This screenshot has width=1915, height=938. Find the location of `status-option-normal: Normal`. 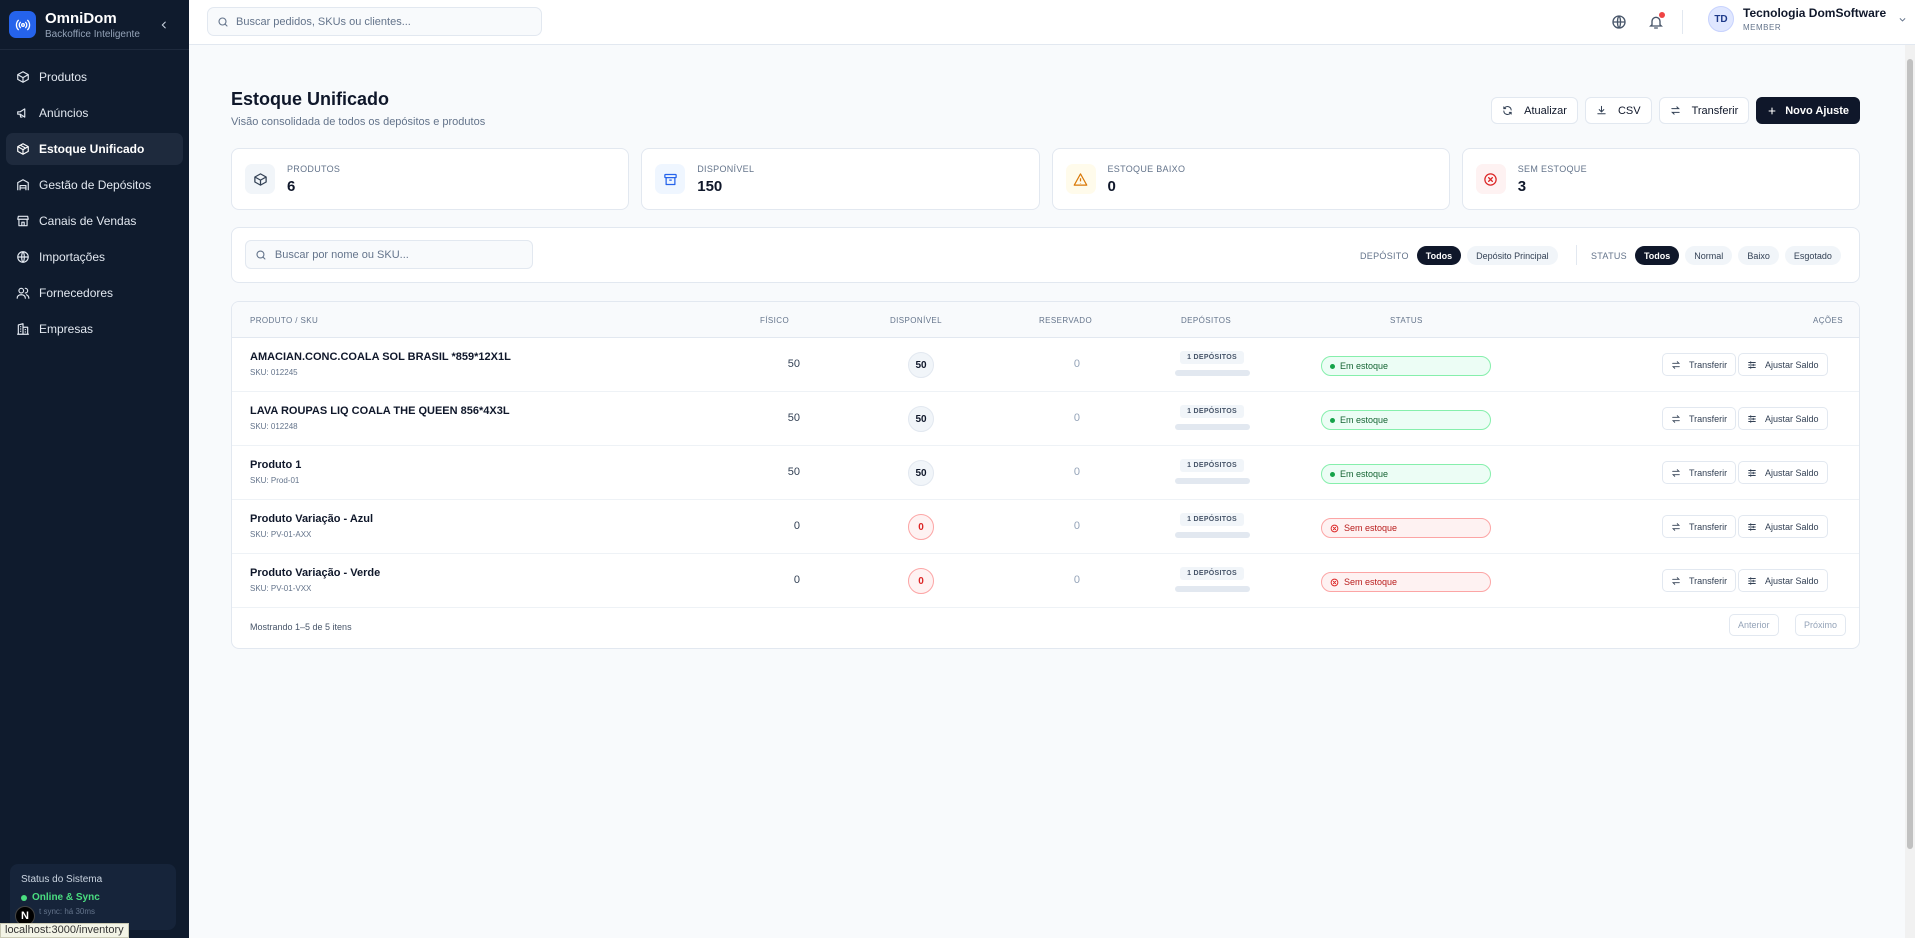

status-option-normal: Normal is located at coordinates (1709, 255).